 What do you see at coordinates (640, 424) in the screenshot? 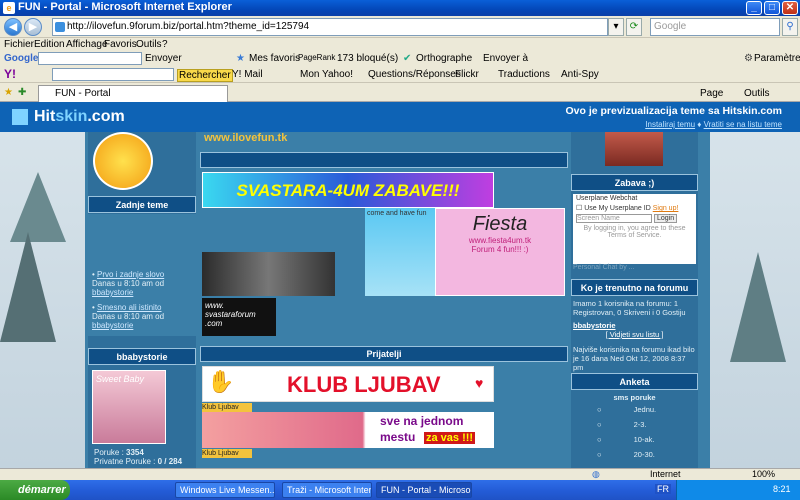
I see `poll-option-label: 2-3.` at bounding box center [640, 424].